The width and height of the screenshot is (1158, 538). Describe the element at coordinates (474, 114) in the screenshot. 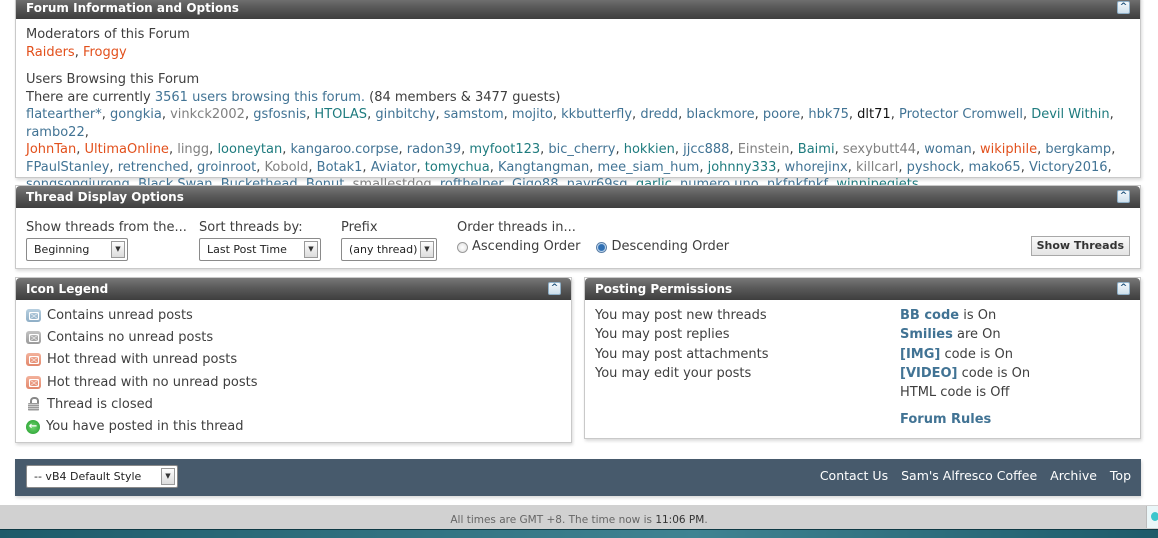

I see `user-link: samstom` at that location.